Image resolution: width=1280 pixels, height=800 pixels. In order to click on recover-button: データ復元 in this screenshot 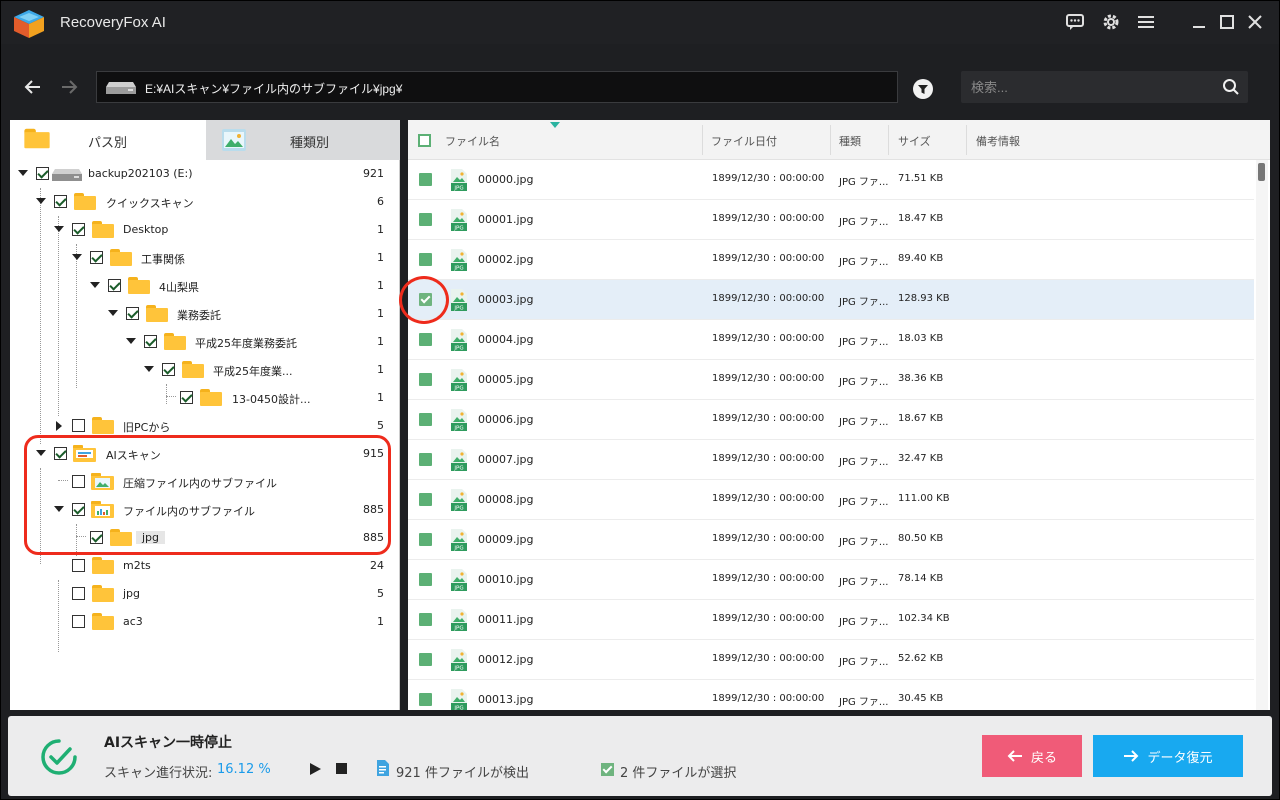, I will do `click(1168, 756)`.